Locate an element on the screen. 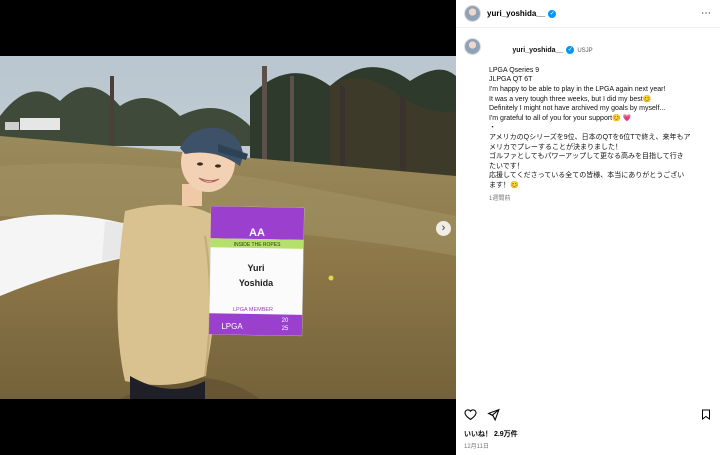  caption-avatar is located at coordinates (472, 46).